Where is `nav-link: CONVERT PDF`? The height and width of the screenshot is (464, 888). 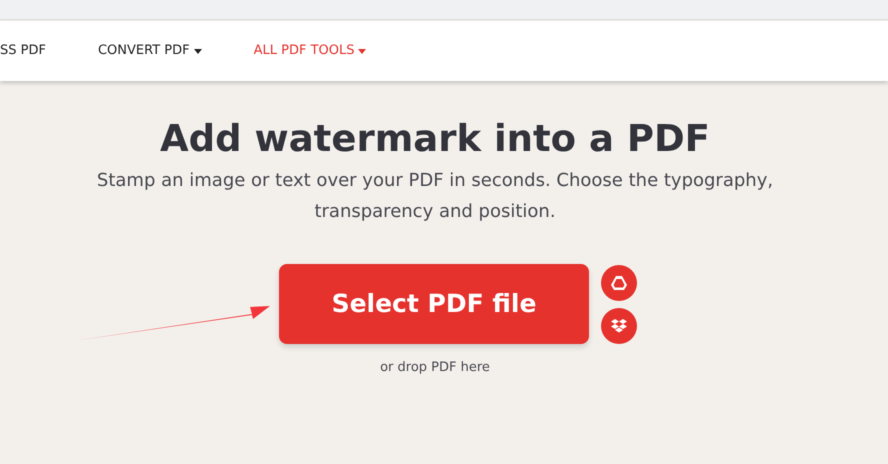 nav-link: CONVERT PDF is located at coordinates (150, 51).